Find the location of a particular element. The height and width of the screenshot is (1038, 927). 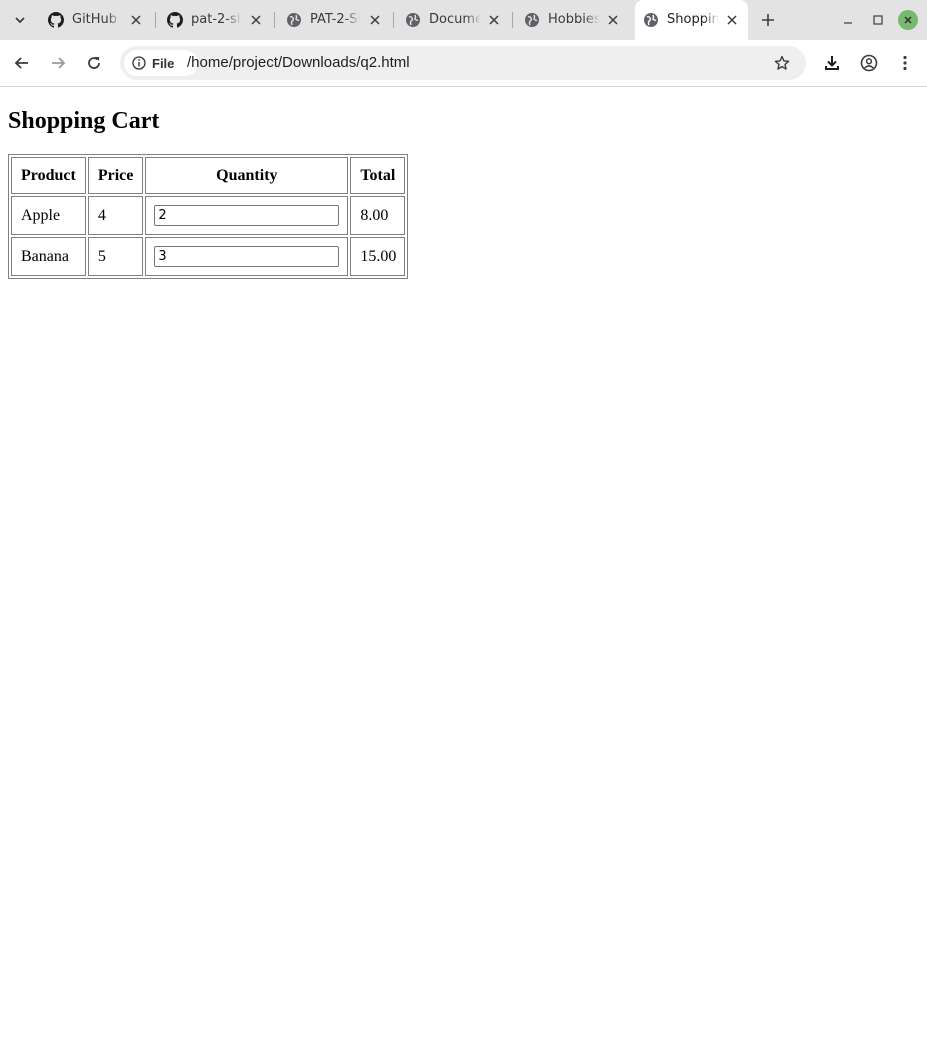

table-row: Apple 4 8.00 is located at coordinates (208, 215).